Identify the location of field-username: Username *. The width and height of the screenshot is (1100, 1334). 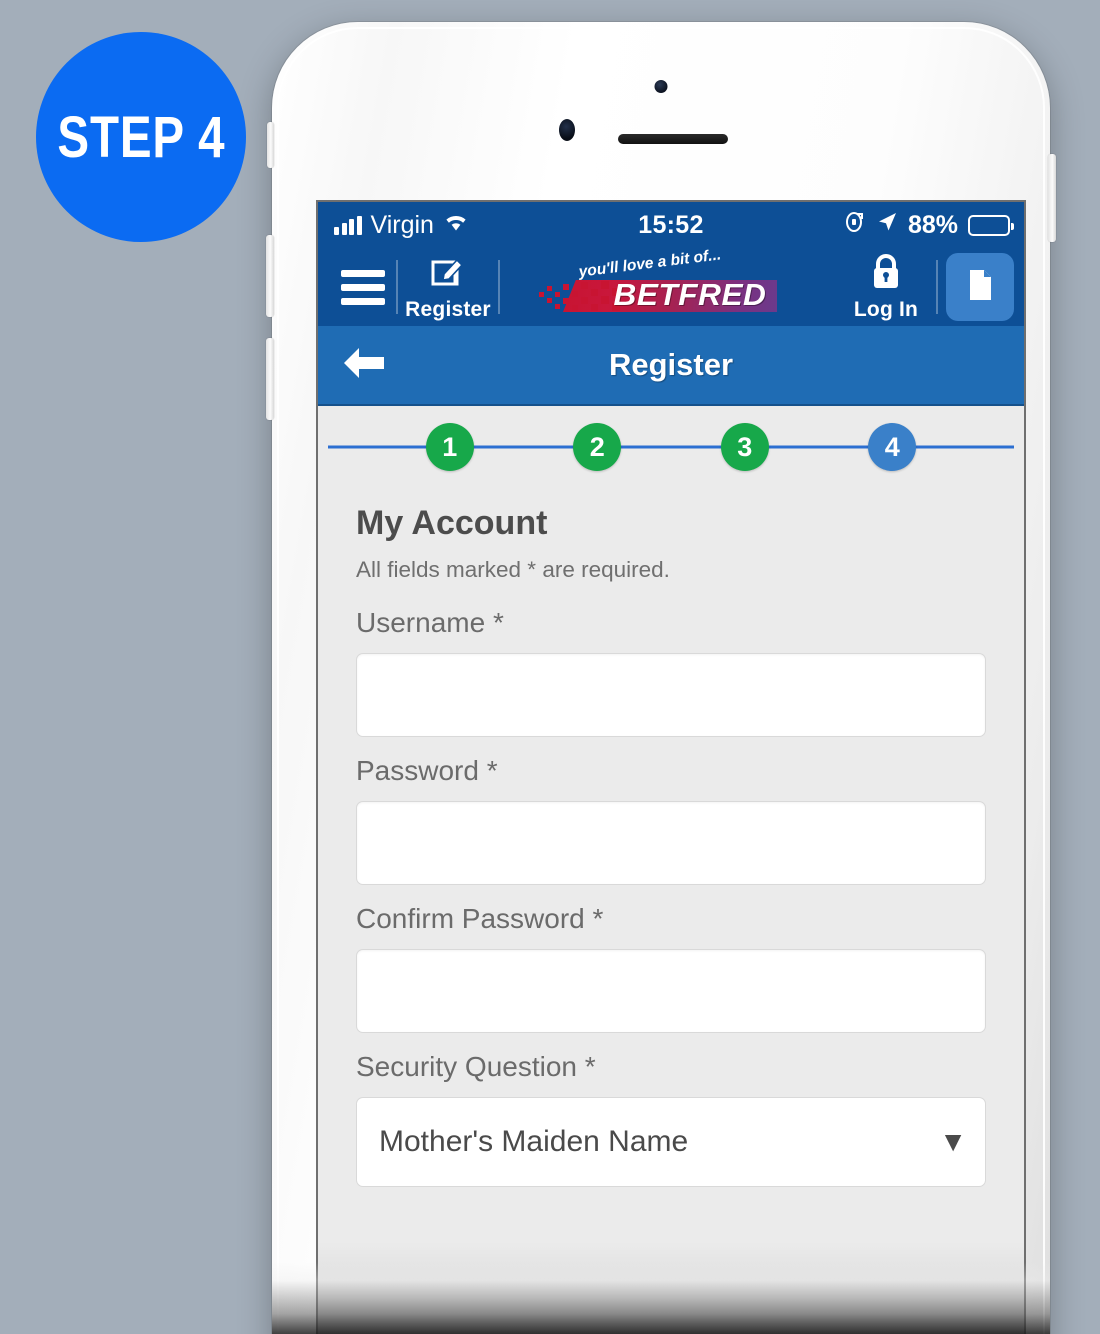
(671, 672).